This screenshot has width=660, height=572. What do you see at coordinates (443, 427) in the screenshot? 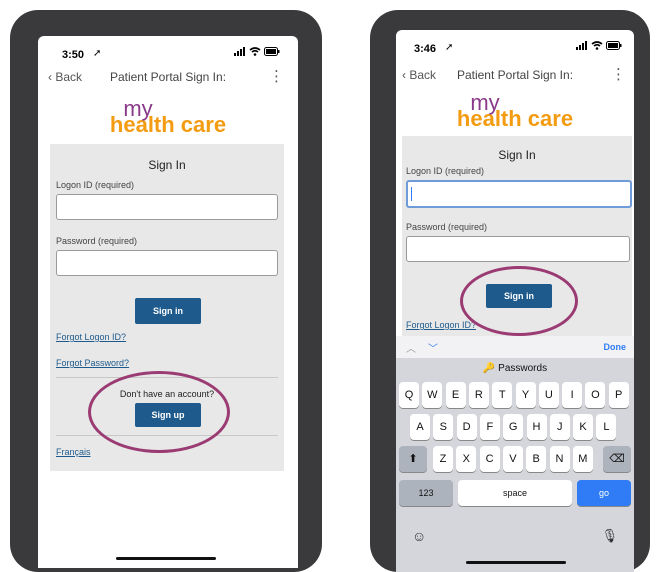
I see `key-s: S` at bounding box center [443, 427].